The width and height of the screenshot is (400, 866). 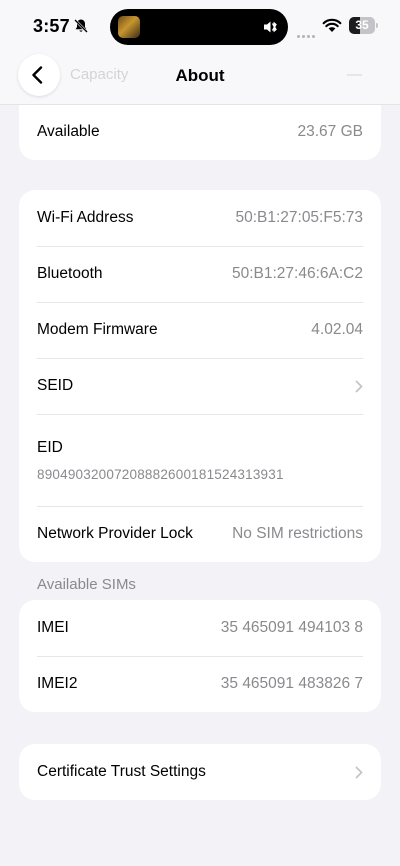 What do you see at coordinates (50, 447) in the screenshot?
I see `row-label: EID` at bounding box center [50, 447].